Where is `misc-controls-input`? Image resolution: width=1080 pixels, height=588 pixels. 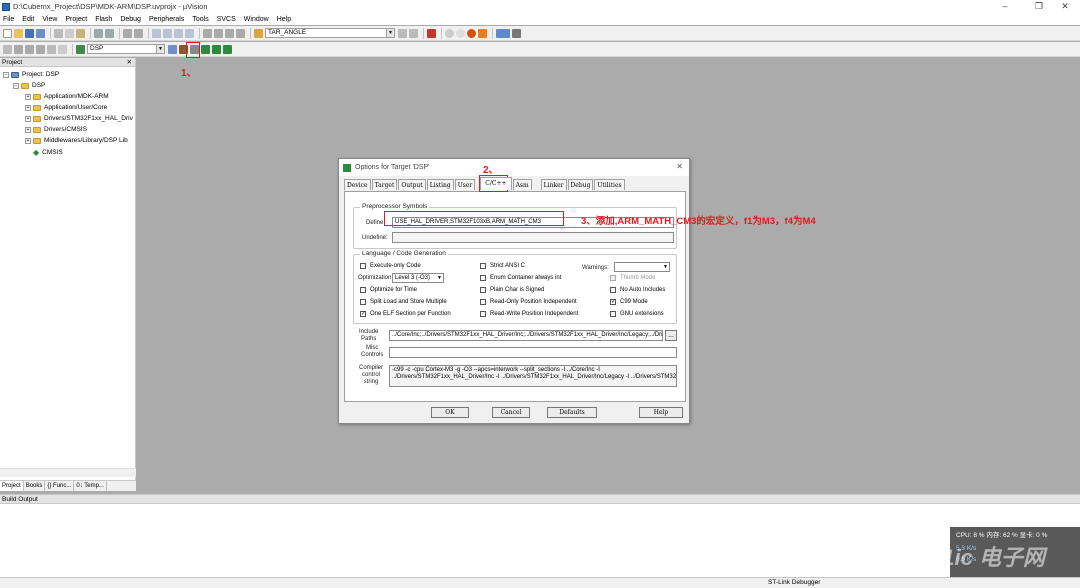 misc-controls-input is located at coordinates (533, 352).